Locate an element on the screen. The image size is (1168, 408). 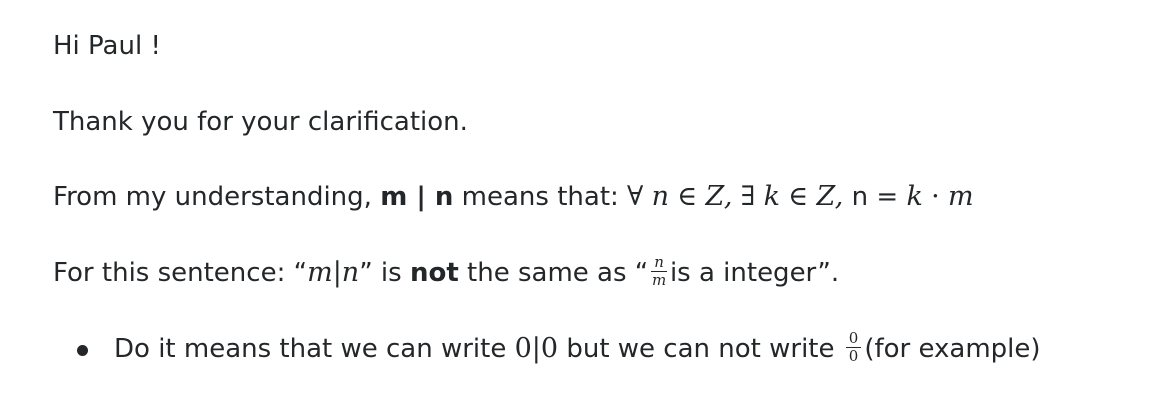
exists-symbol: ∃ is located at coordinates (748, 196).